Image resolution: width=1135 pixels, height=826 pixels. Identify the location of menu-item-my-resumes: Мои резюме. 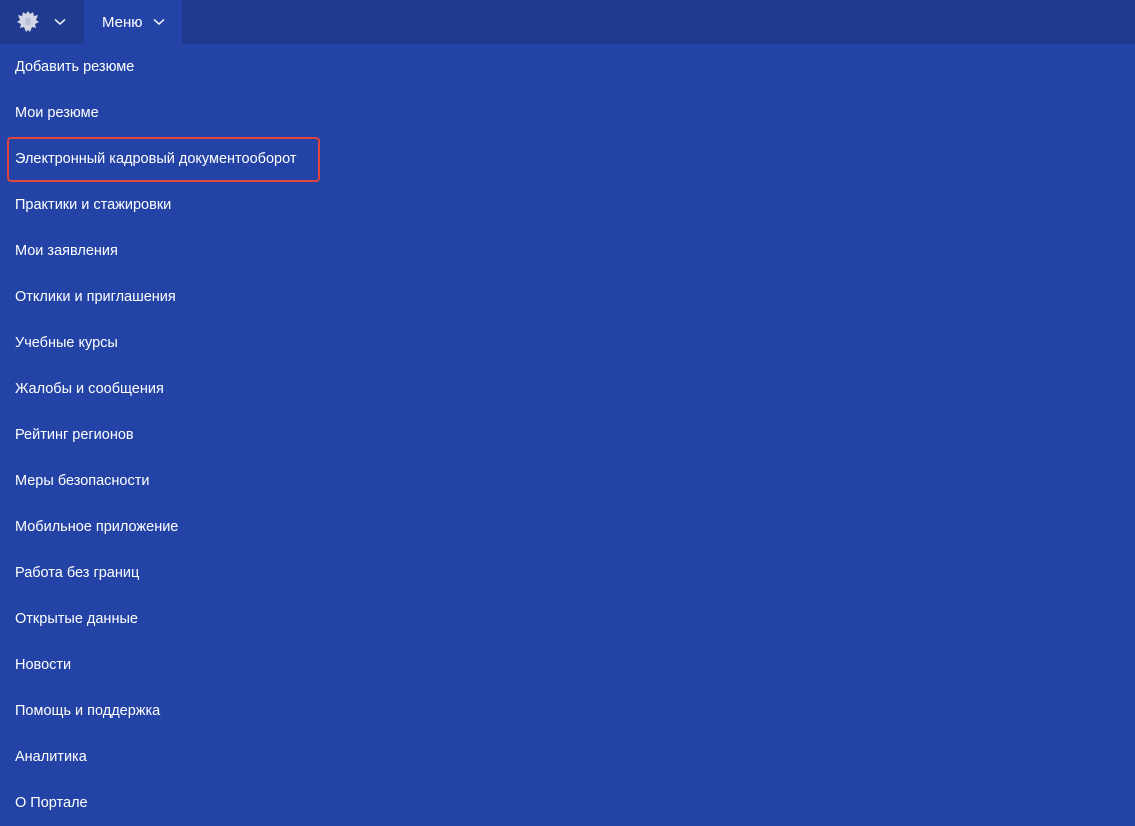
(567, 113).